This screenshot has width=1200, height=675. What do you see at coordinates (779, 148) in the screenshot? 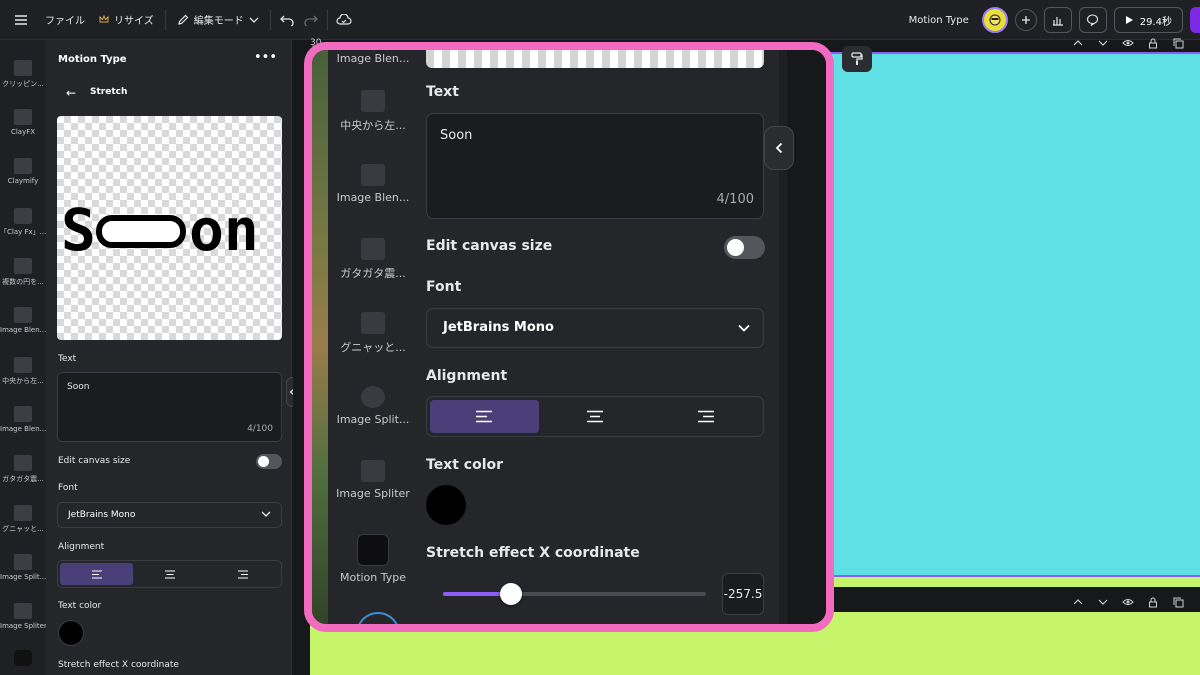
I see `collapse-panel-button` at bounding box center [779, 148].